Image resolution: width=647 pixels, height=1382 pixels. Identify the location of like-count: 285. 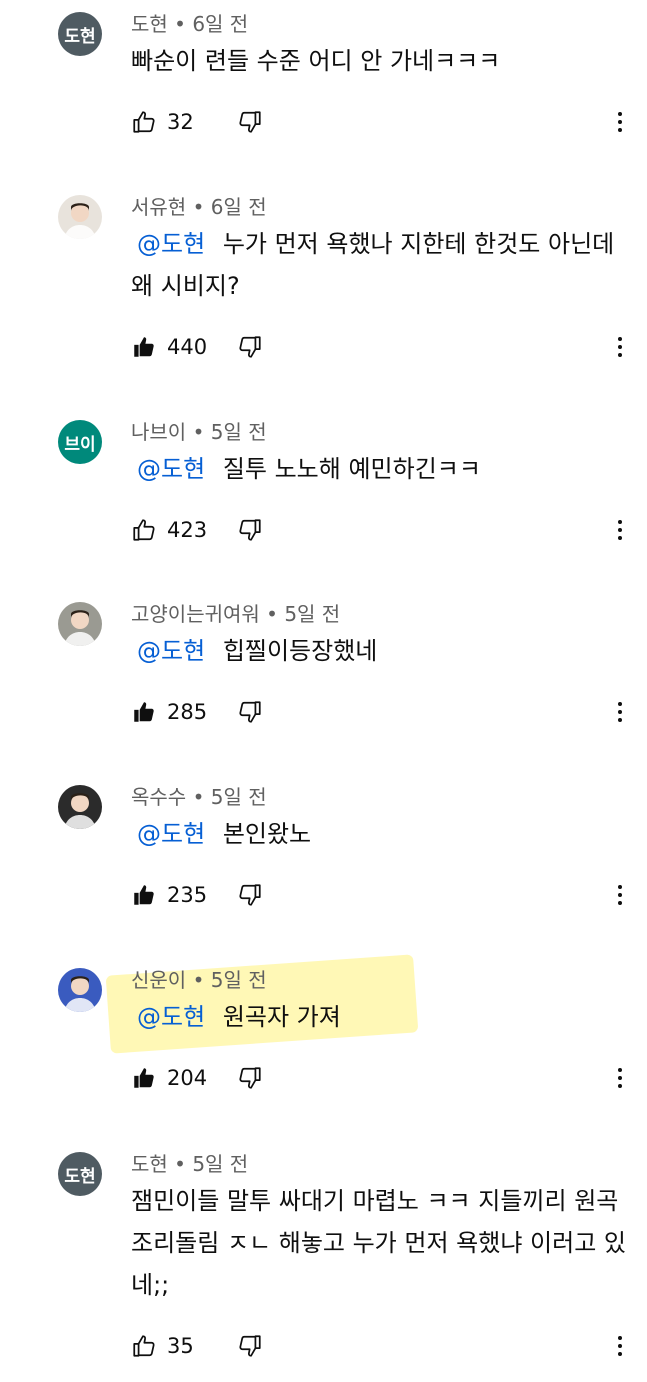
(187, 712).